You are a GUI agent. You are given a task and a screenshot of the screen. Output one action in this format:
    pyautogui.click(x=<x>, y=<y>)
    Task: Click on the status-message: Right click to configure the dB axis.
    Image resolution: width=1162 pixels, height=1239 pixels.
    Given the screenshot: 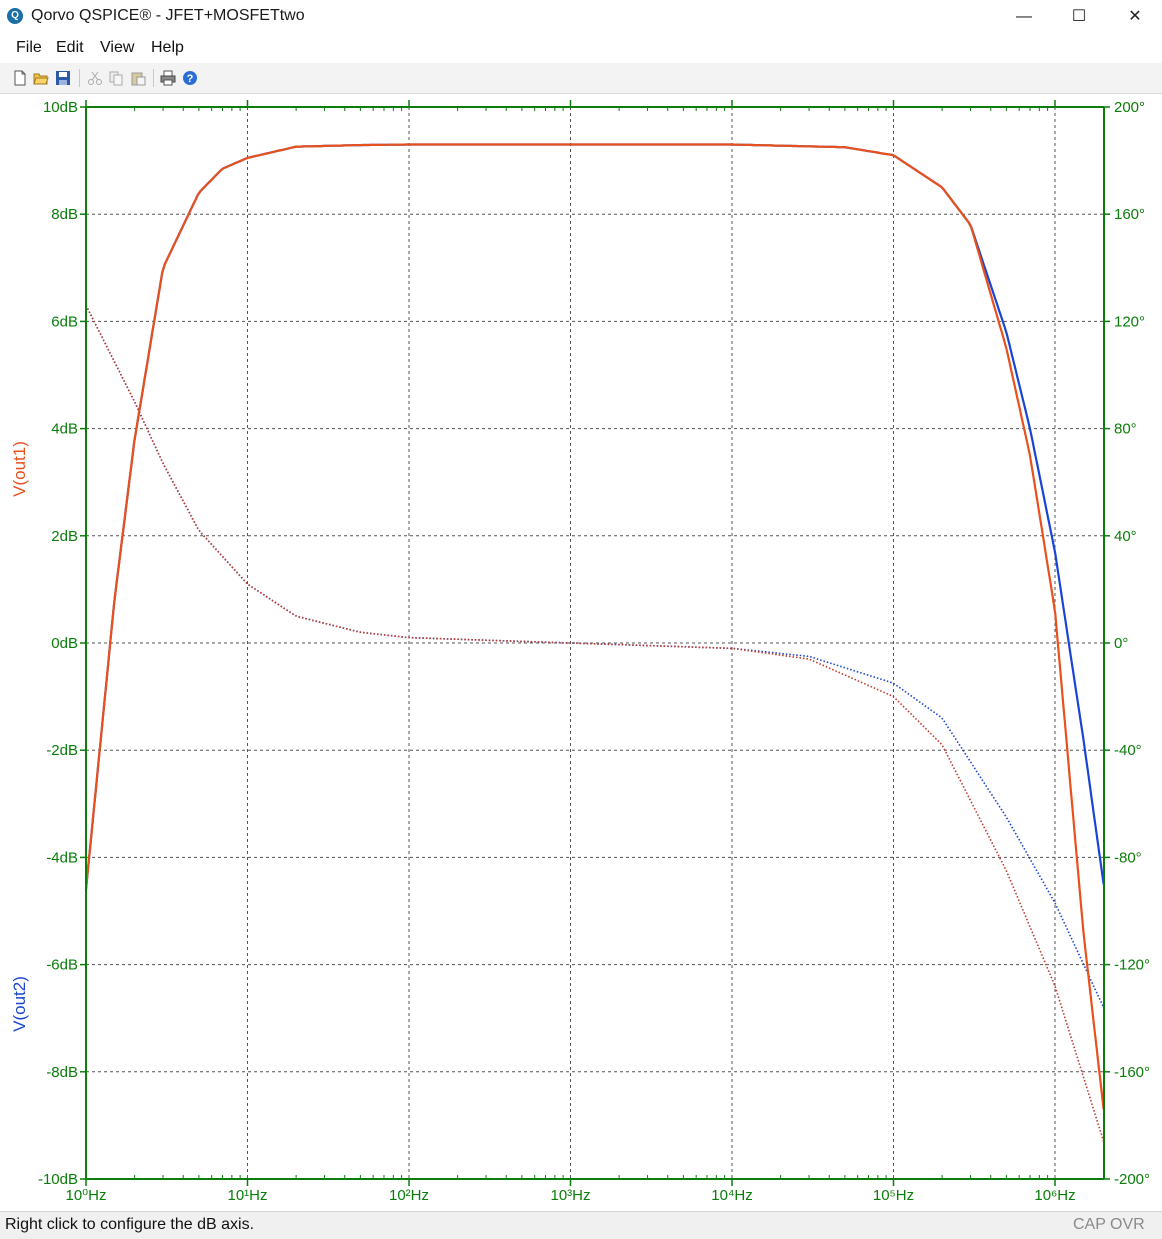 What is the action you would take?
    pyautogui.click(x=130, y=1224)
    